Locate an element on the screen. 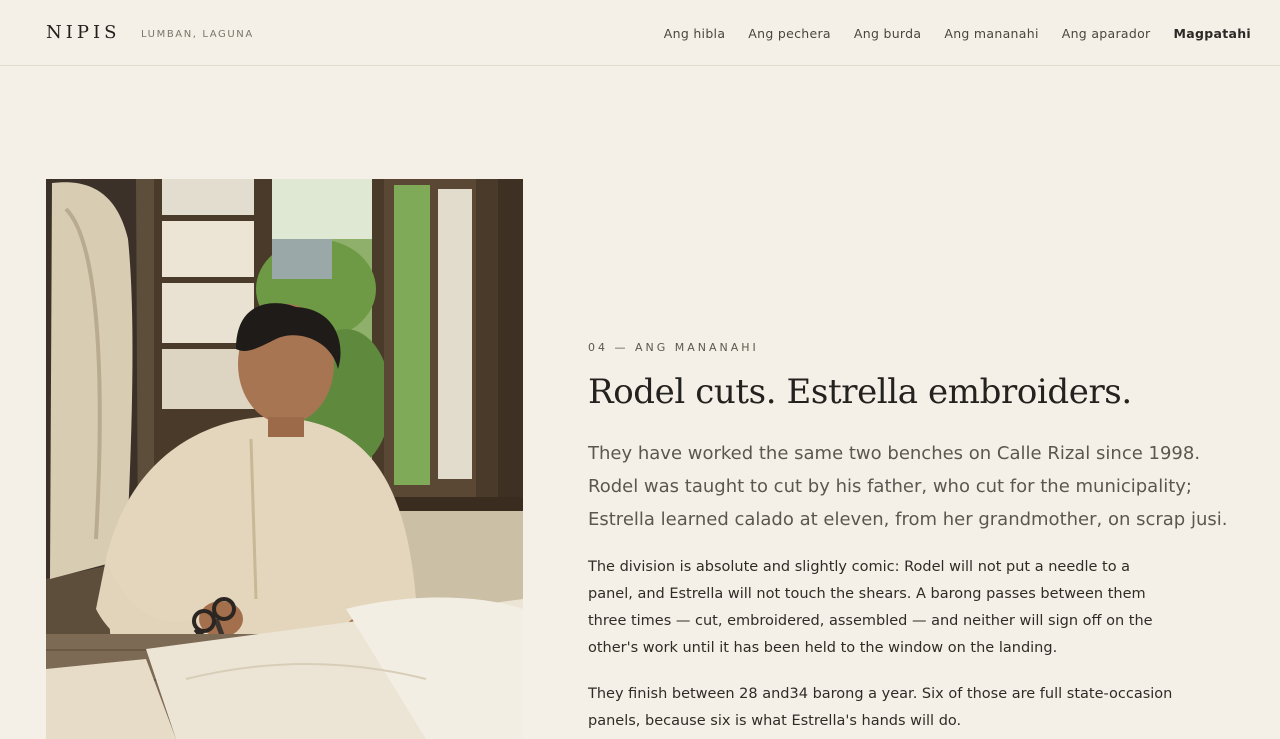 Image resolution: width=1280 pixels, height=739 pixels. brand-logo: NIPIS is located at coordinates (83, 32).